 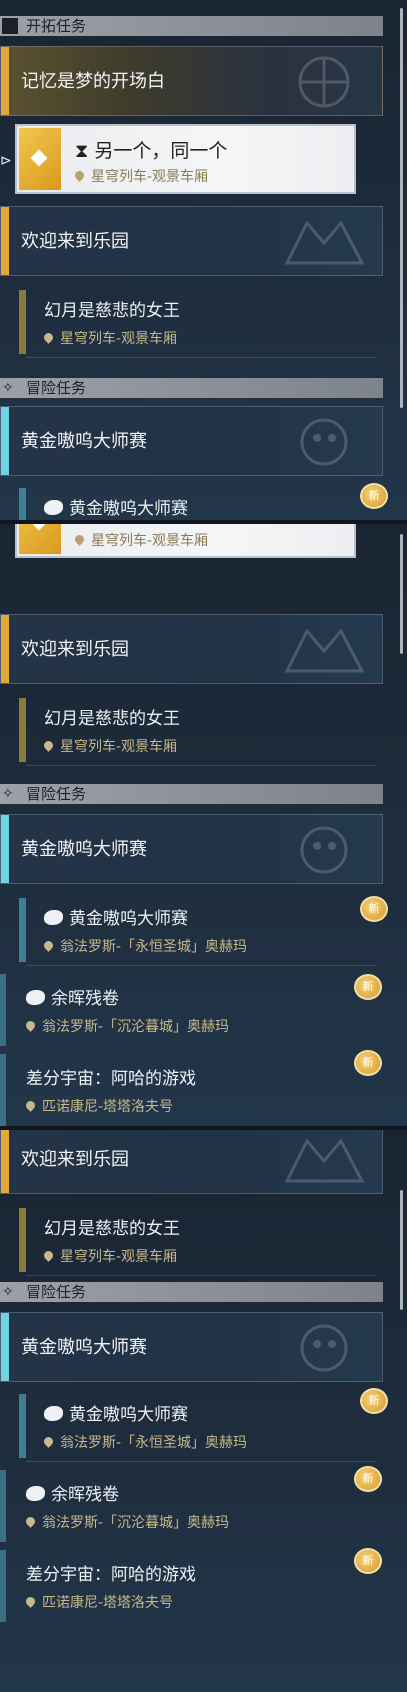 I want to click on quest-item-selected: 星穹列车-观景车厢, so click(x=185, y=541).